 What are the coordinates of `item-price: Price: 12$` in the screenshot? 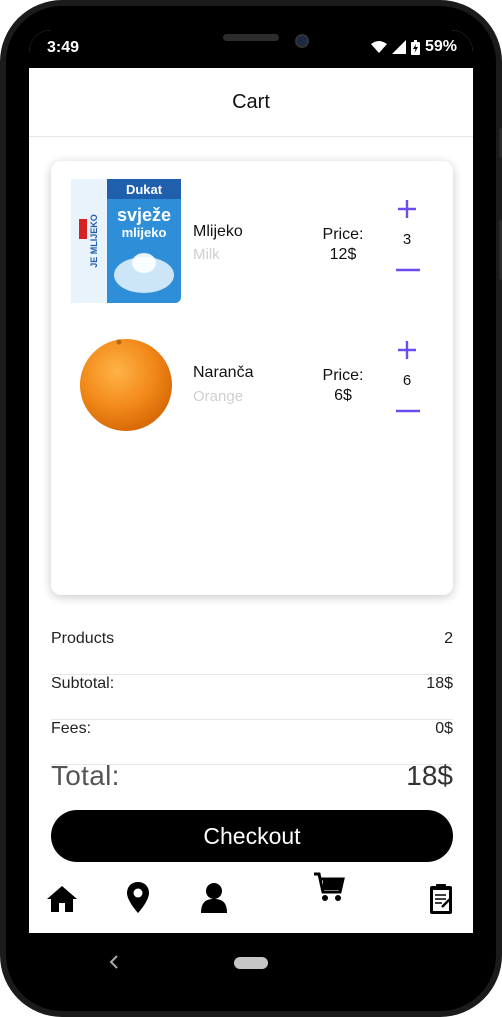 It's located at (343, 245).